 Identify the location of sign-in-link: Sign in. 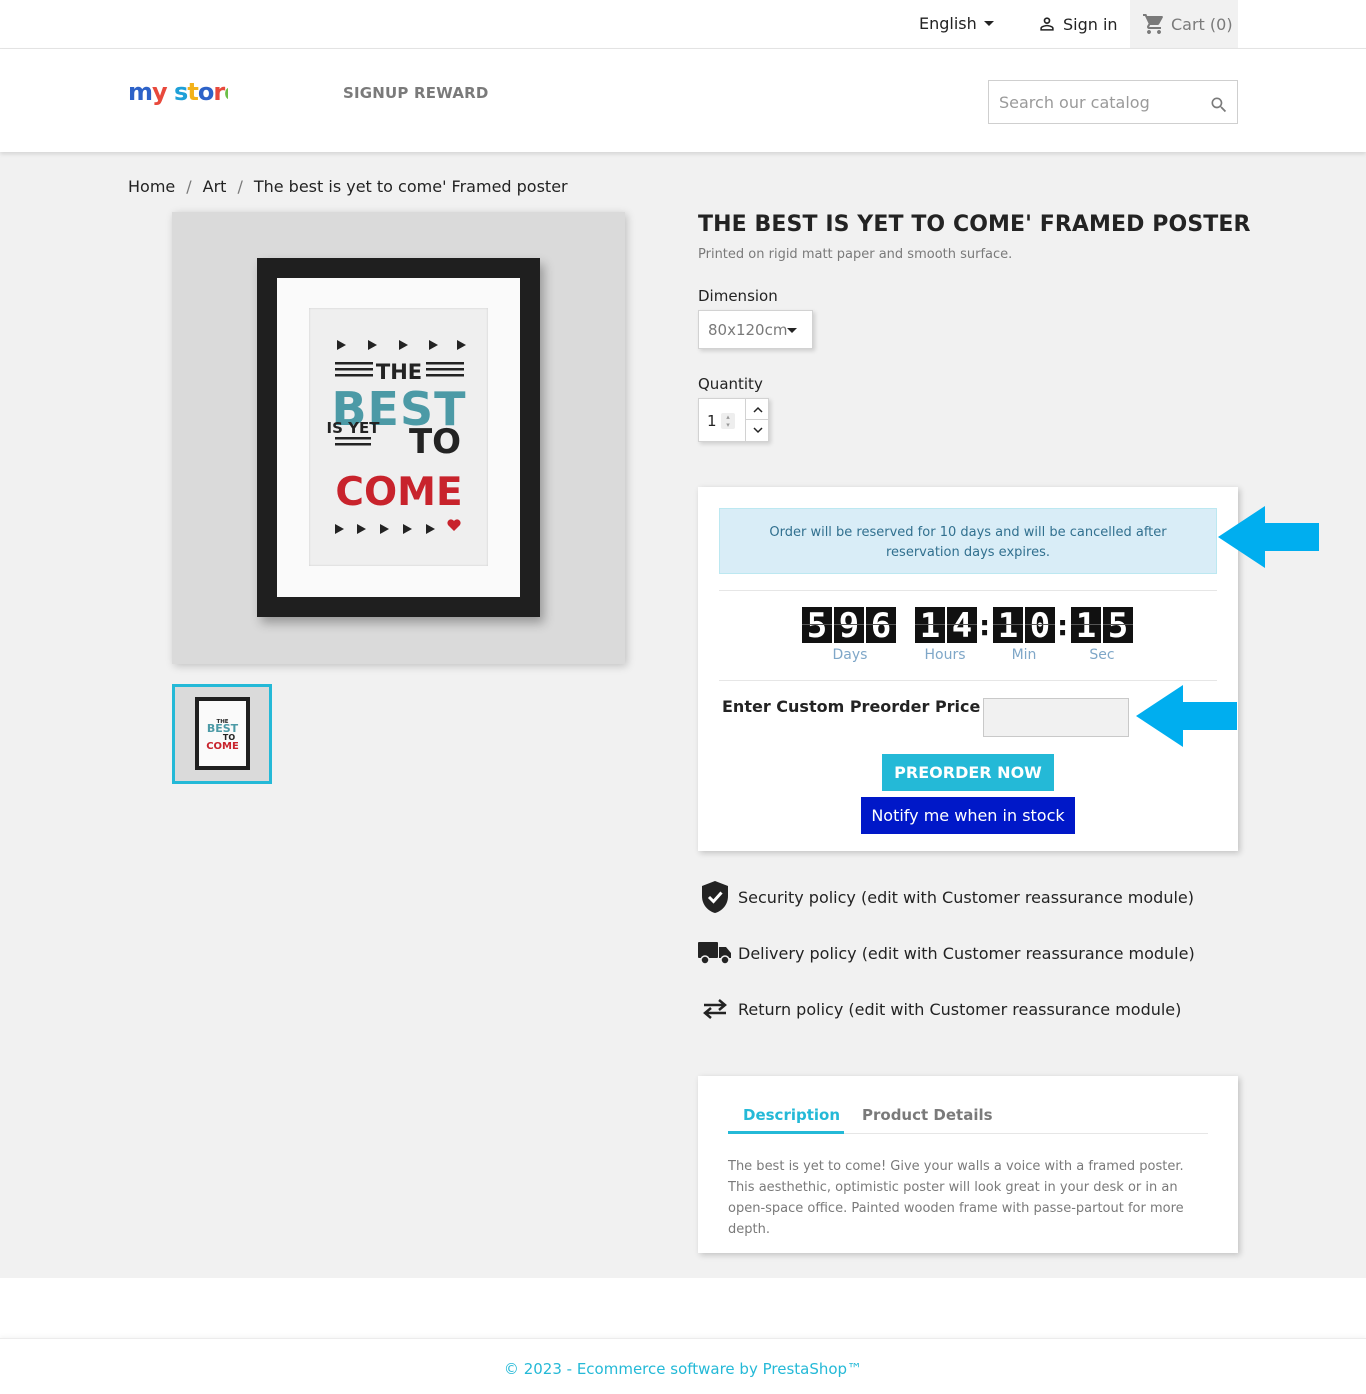
(1077, 24).